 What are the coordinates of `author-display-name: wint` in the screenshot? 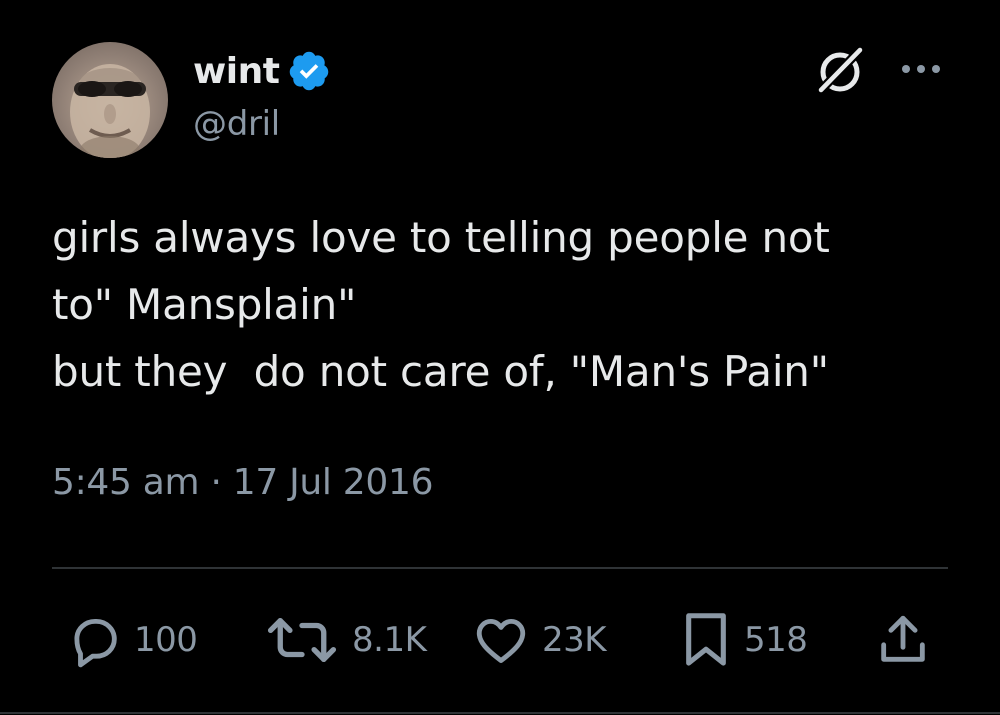 It's located at (236, 71).